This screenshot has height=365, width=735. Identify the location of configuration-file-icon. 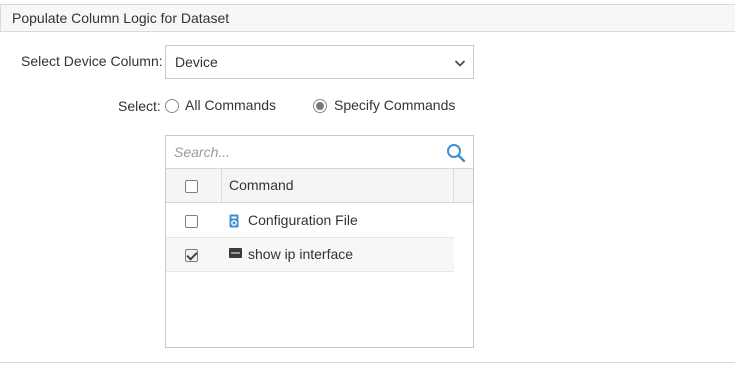
(234, 221).